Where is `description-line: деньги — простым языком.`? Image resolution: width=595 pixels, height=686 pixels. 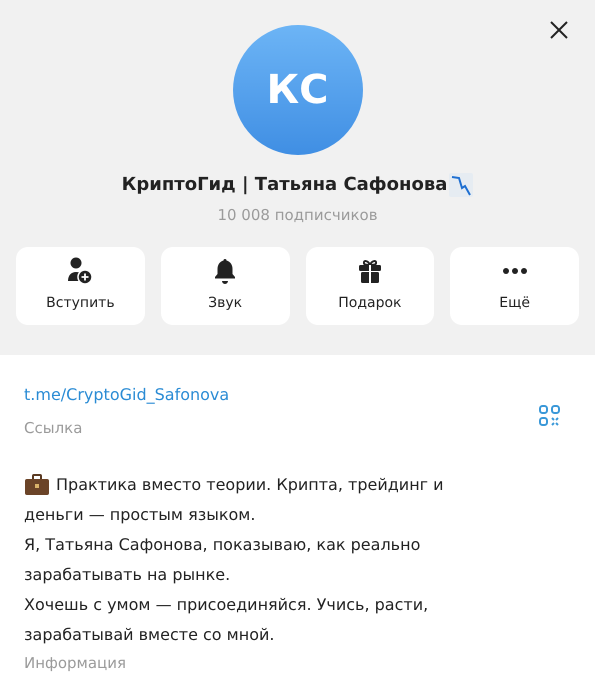 description-line: деньги — простым языком. is located at coordinates (140, 515).